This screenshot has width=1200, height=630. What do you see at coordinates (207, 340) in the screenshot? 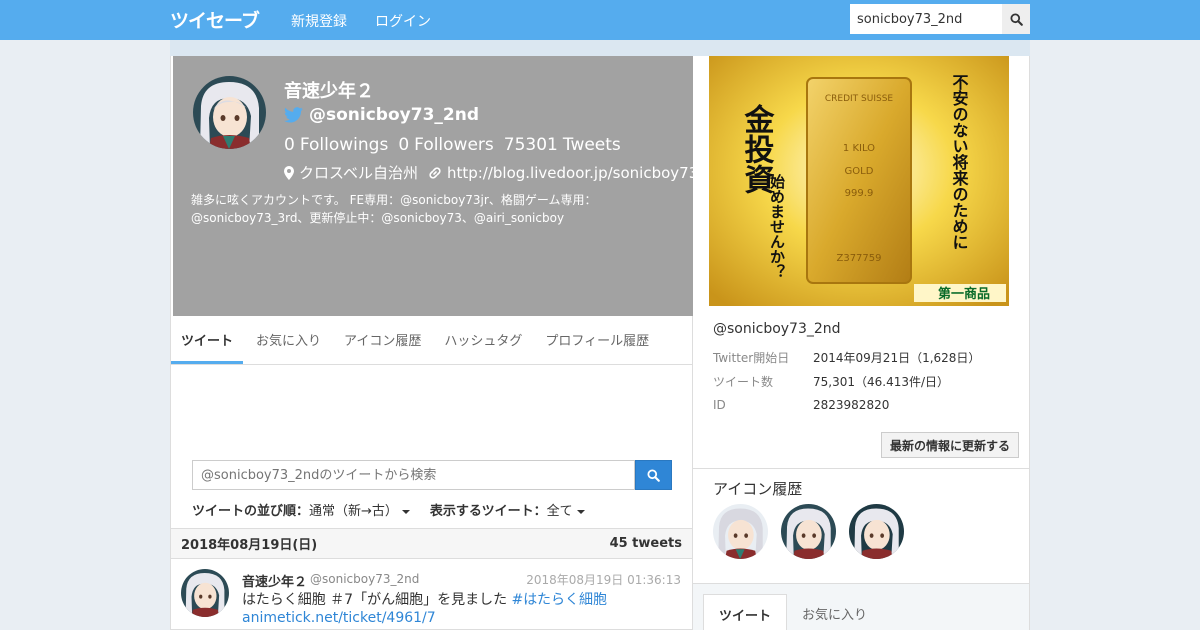
I see `tab-tweets: ツイート` at bounding box center [207, 340].